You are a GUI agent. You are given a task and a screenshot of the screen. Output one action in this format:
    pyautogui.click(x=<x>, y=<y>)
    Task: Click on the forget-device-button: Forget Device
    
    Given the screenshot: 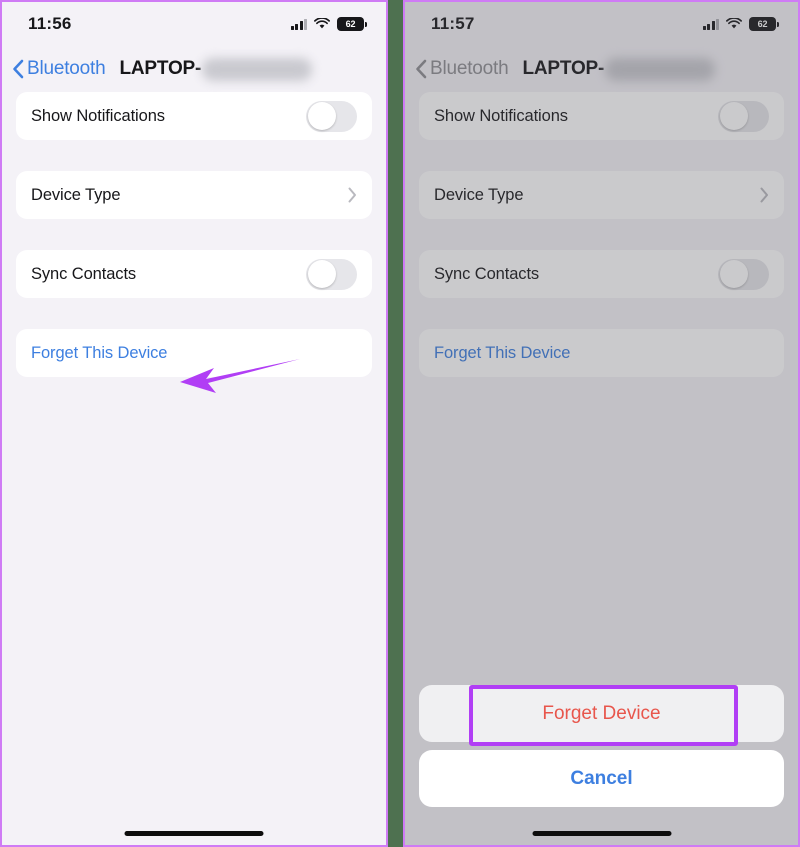 What is the action you would take?
    pyautogui.click(x=601, y=713)
    